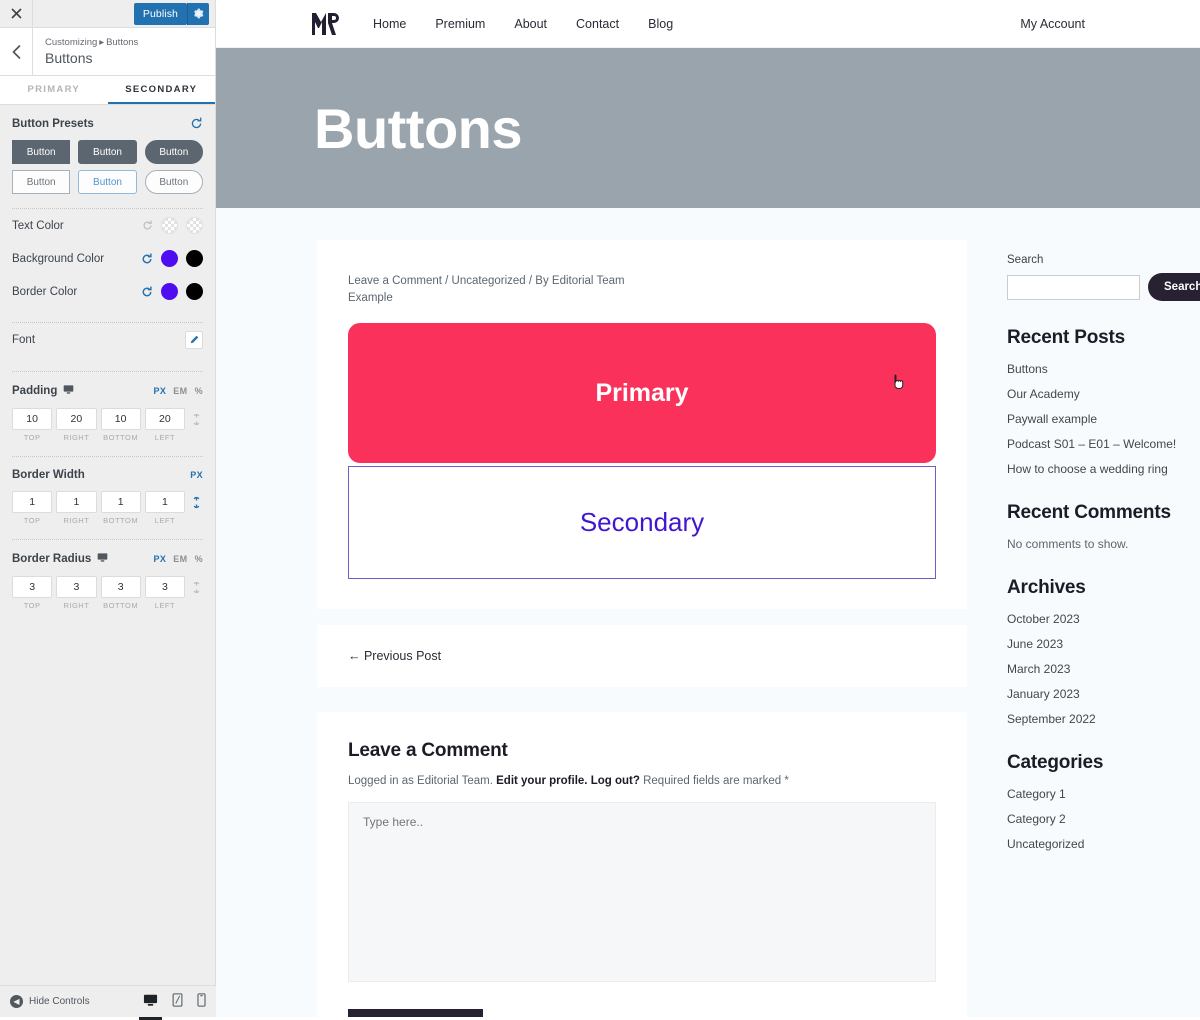 The image size is (1200, 1020). Describe the element at coordinates (120, 587) in the screenshot. I see `border-radius-bottom-input` at that location.